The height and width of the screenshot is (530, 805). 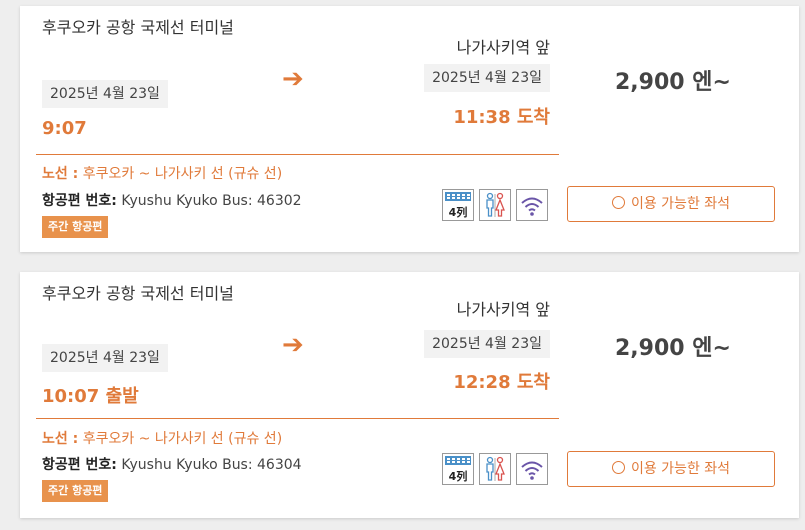 I want to click on flight-value: Kyushu Kyuko Bus: 46304, so click(x=211, y=465).